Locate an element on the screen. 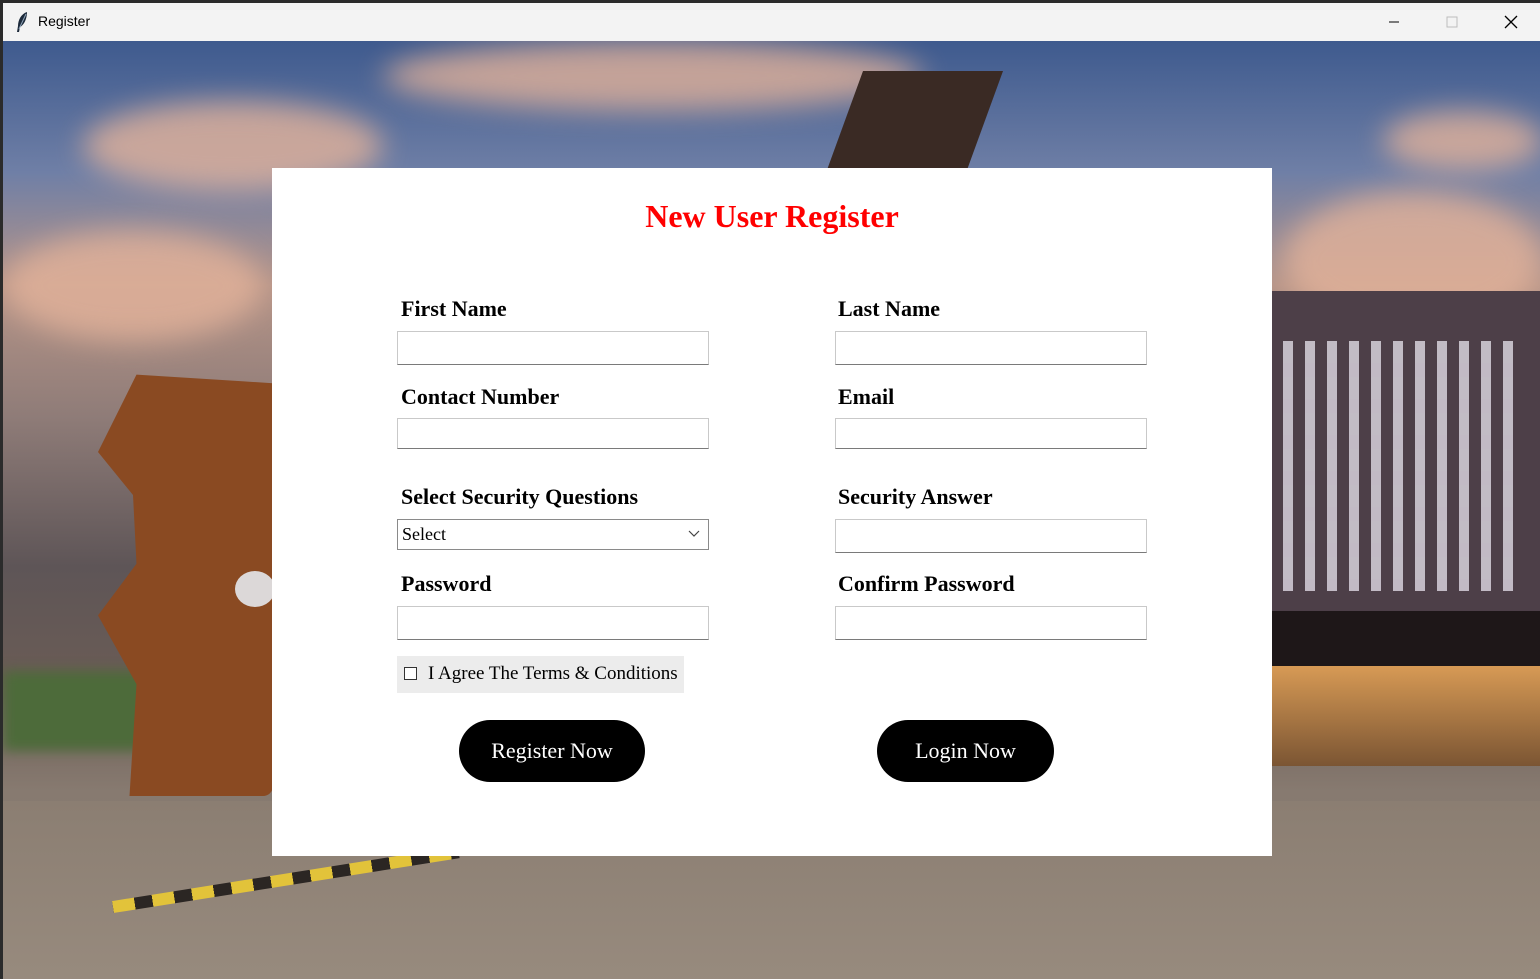  password-input is located at coordinates (553, 623).